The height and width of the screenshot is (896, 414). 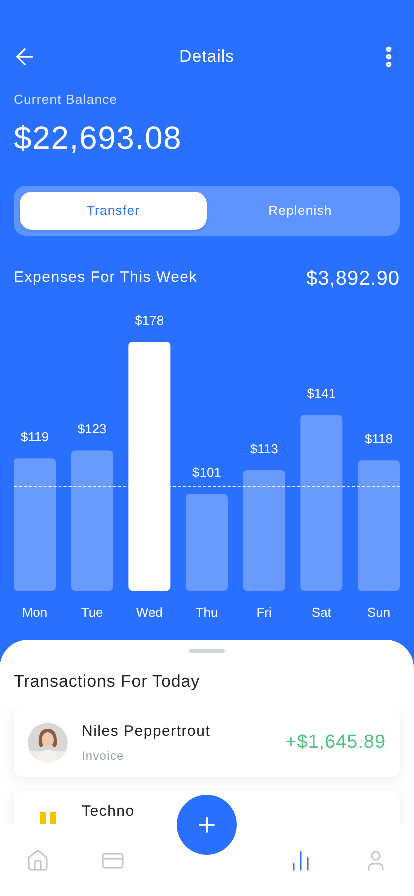 What do you see at coordinates (322, 612) in the screenshot?
I see `day-label: Sat` at bounding box center [322, 612].